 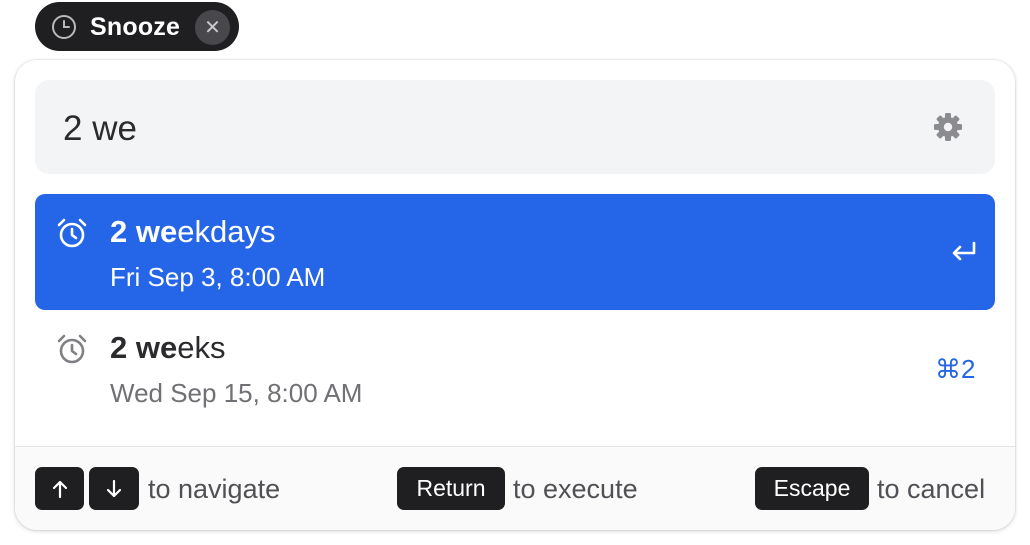 I want to click on escape-key: Escape, so click(x=812, y=488).